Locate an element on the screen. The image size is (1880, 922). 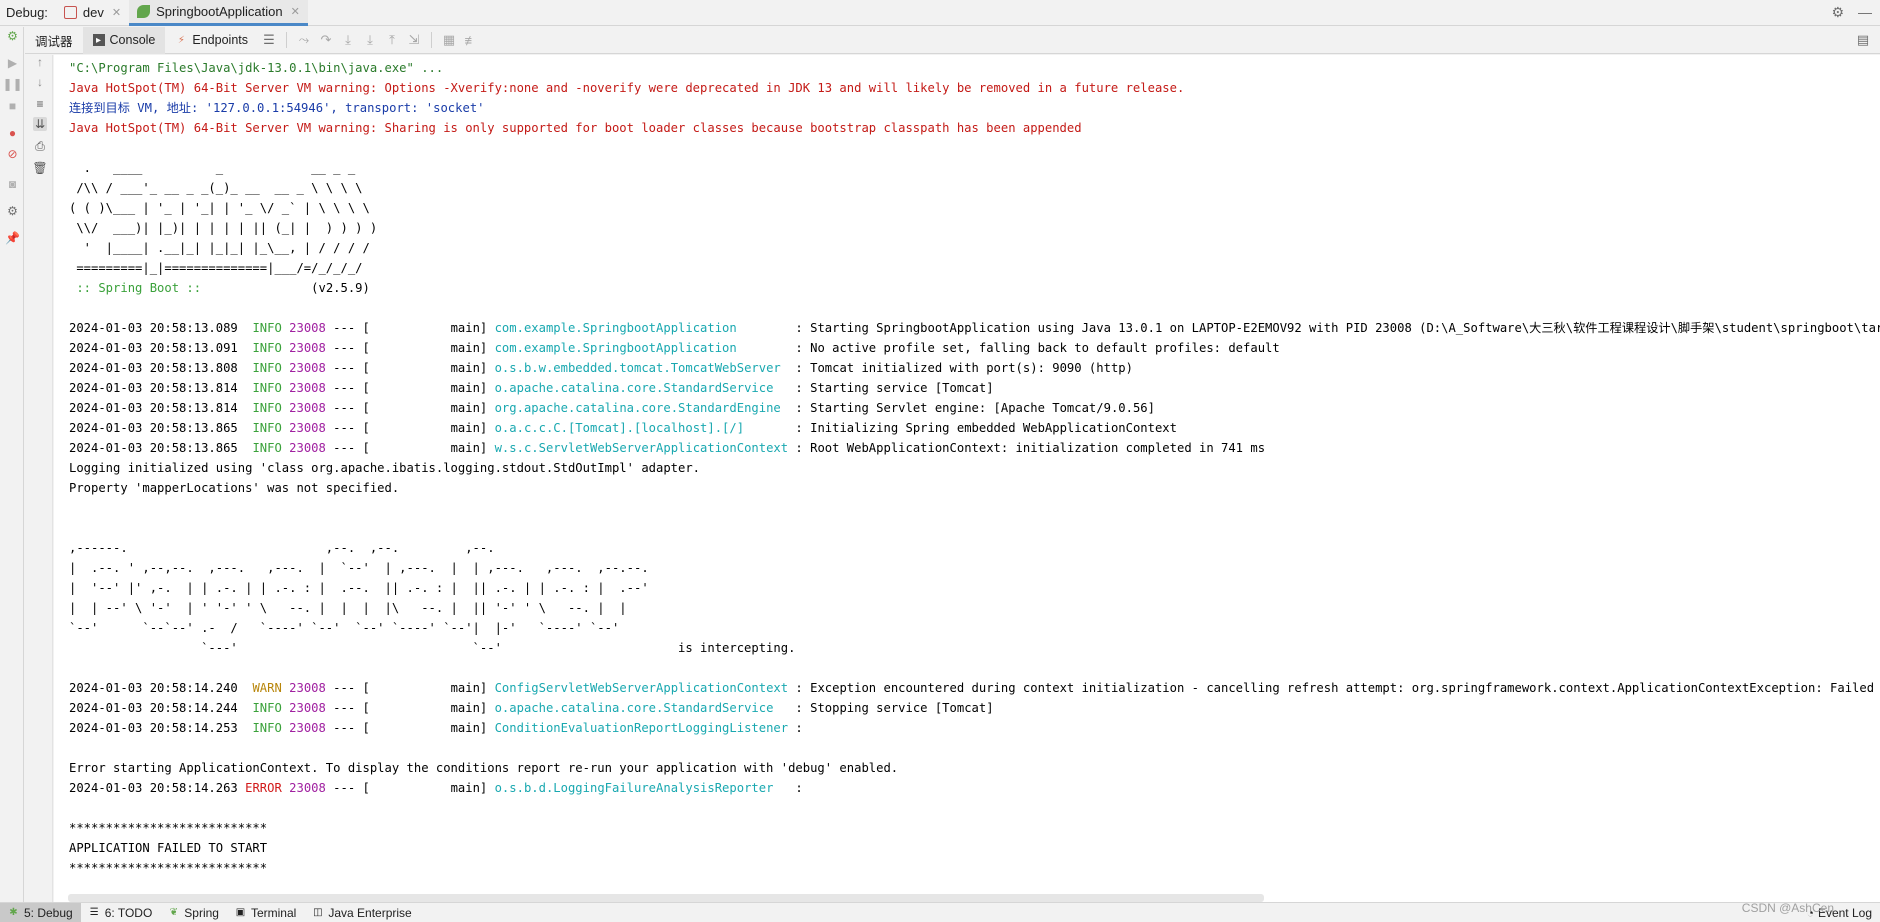
soft-wrap-icon: ≡ is located at coordinates (40, 104).